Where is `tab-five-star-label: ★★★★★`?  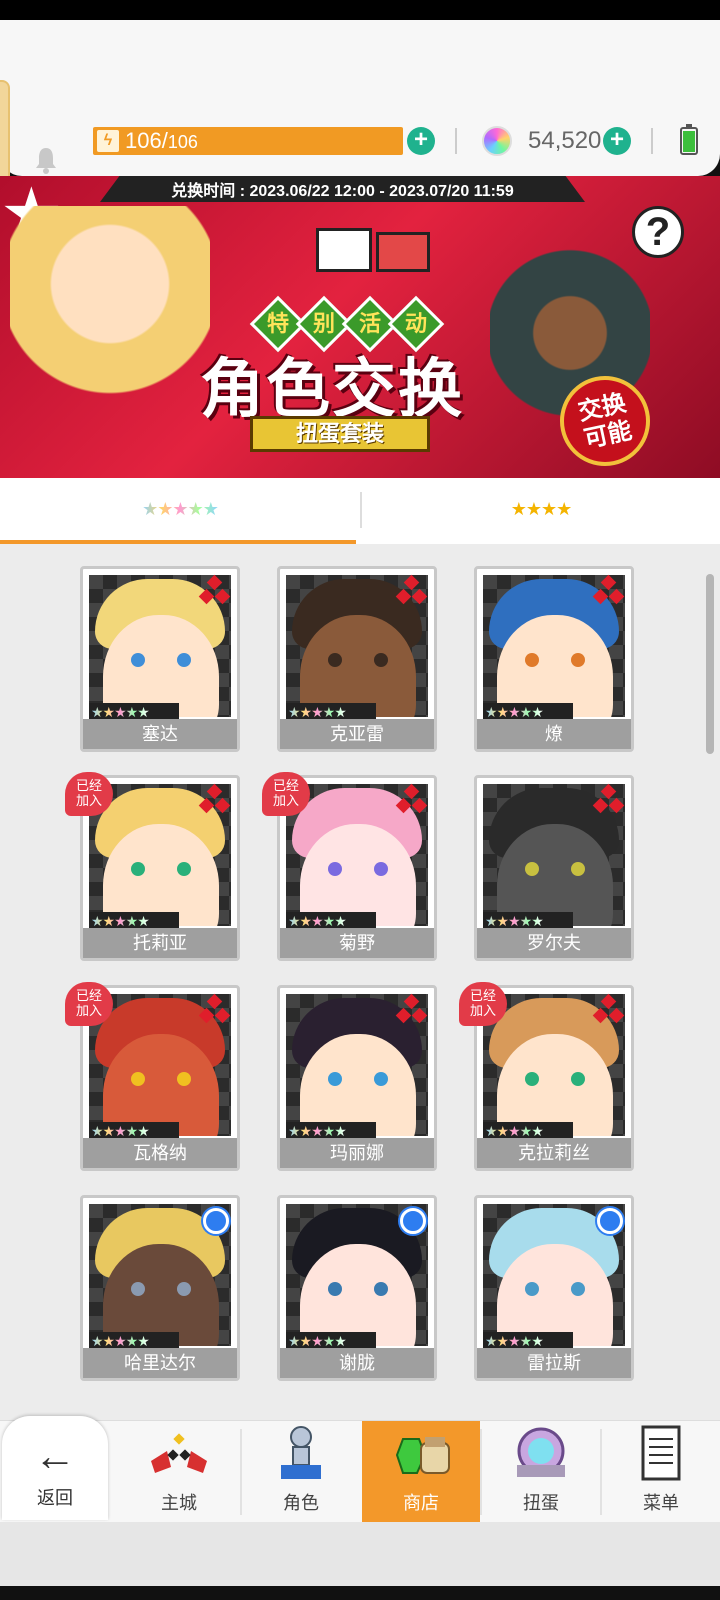 tab-five-star-label: ★★★★★ is located at coordinates (180, 508).